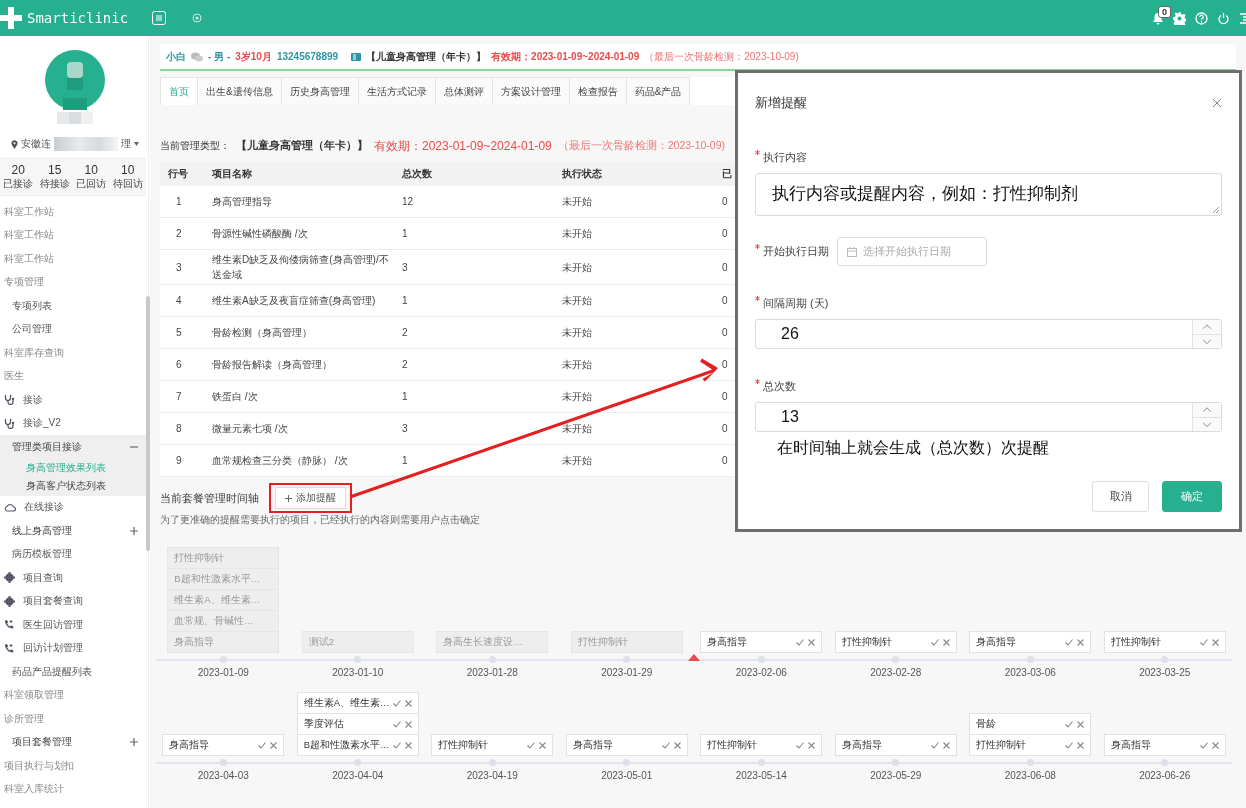  I want to click on menu-item: 医生回访管理, so click(53, 624).